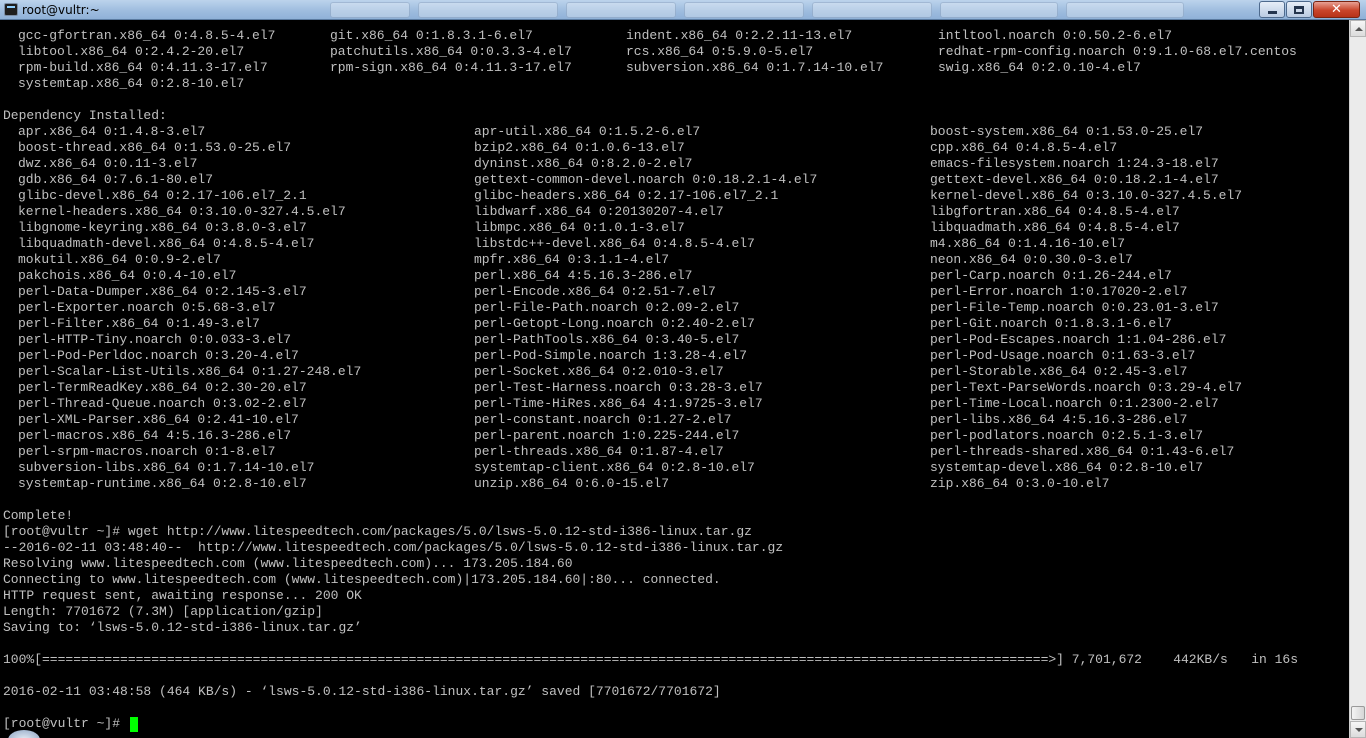 The height and width of the screenshot is (738, 1366). What do you see at coordinates (599, 211) in the screenshot?
I see `dependency-package: libdwarf.x86_64 0:20130207-4.el7` at bounding box center [599, 211].